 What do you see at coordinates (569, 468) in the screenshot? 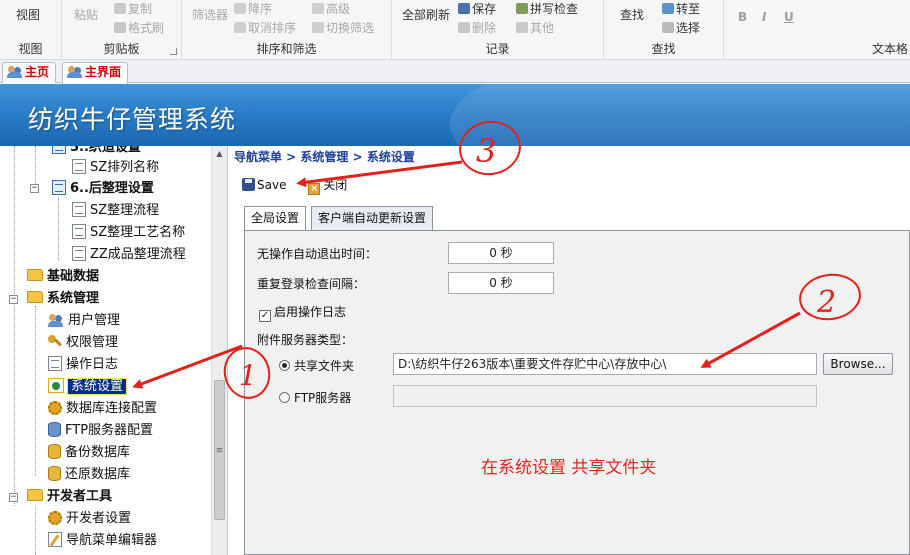
I see `annotation-note: 在系统设置 共享文件夹` at bounding box center [569, 468].